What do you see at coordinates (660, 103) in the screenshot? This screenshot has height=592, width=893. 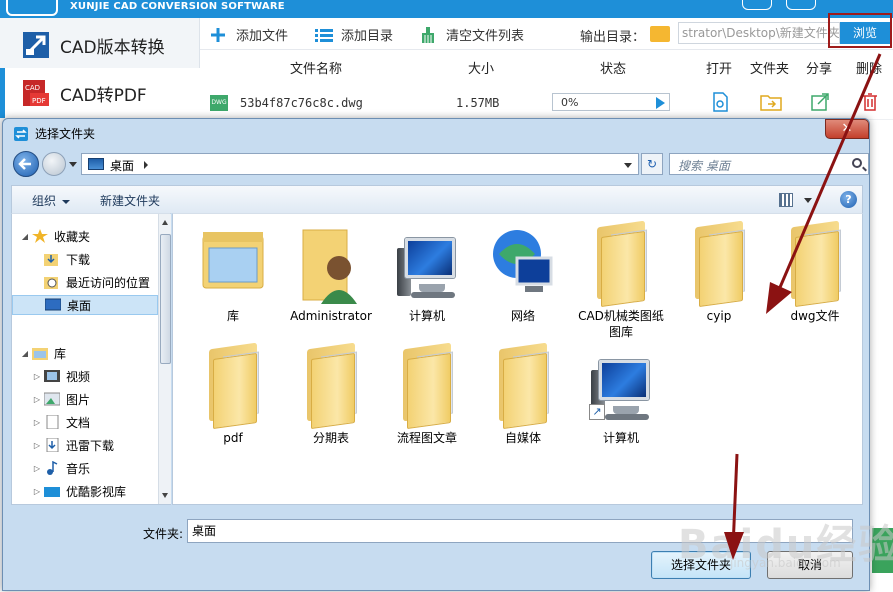 I see `play-icon` at bounding box center [660, 103].